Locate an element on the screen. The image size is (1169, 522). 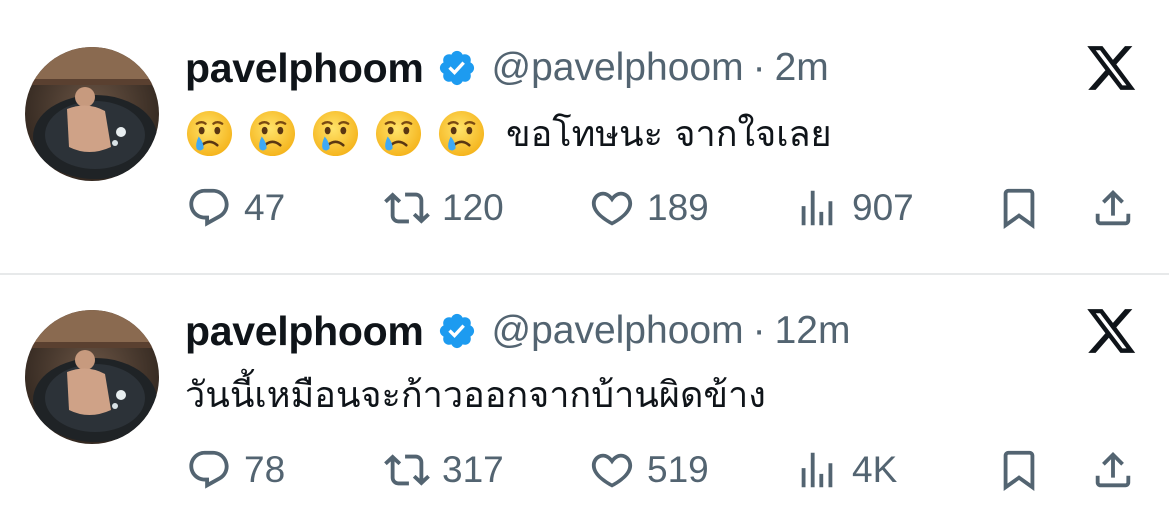
tweet-body: ขอโทษนะ จากใจเลย is located at coordinates (669, 134).